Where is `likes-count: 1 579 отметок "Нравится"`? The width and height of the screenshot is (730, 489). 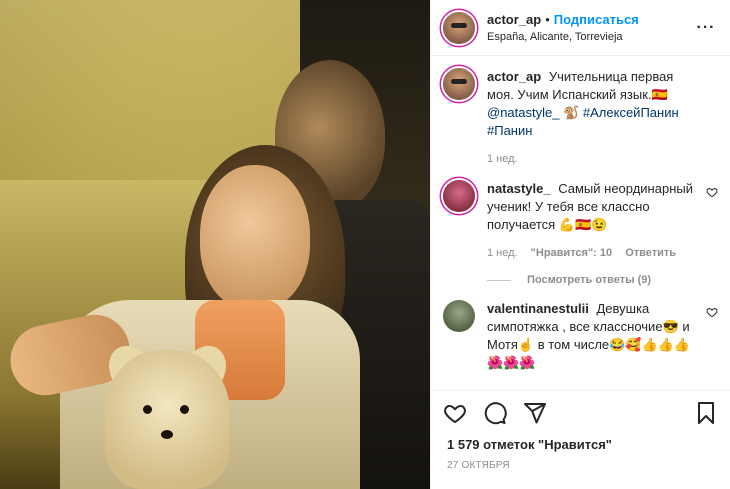 likes-count: 1 579 отметок "Нравится" is located at coordinates (580, 445).